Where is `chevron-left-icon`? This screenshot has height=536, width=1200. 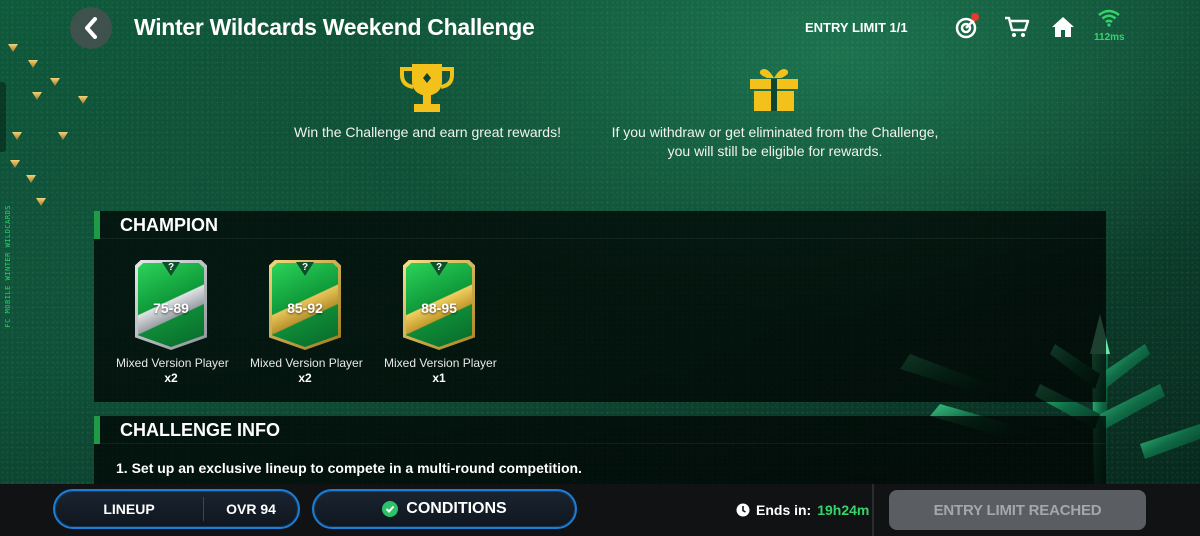 chevron-left-icon is located at coordinates (91, 28).